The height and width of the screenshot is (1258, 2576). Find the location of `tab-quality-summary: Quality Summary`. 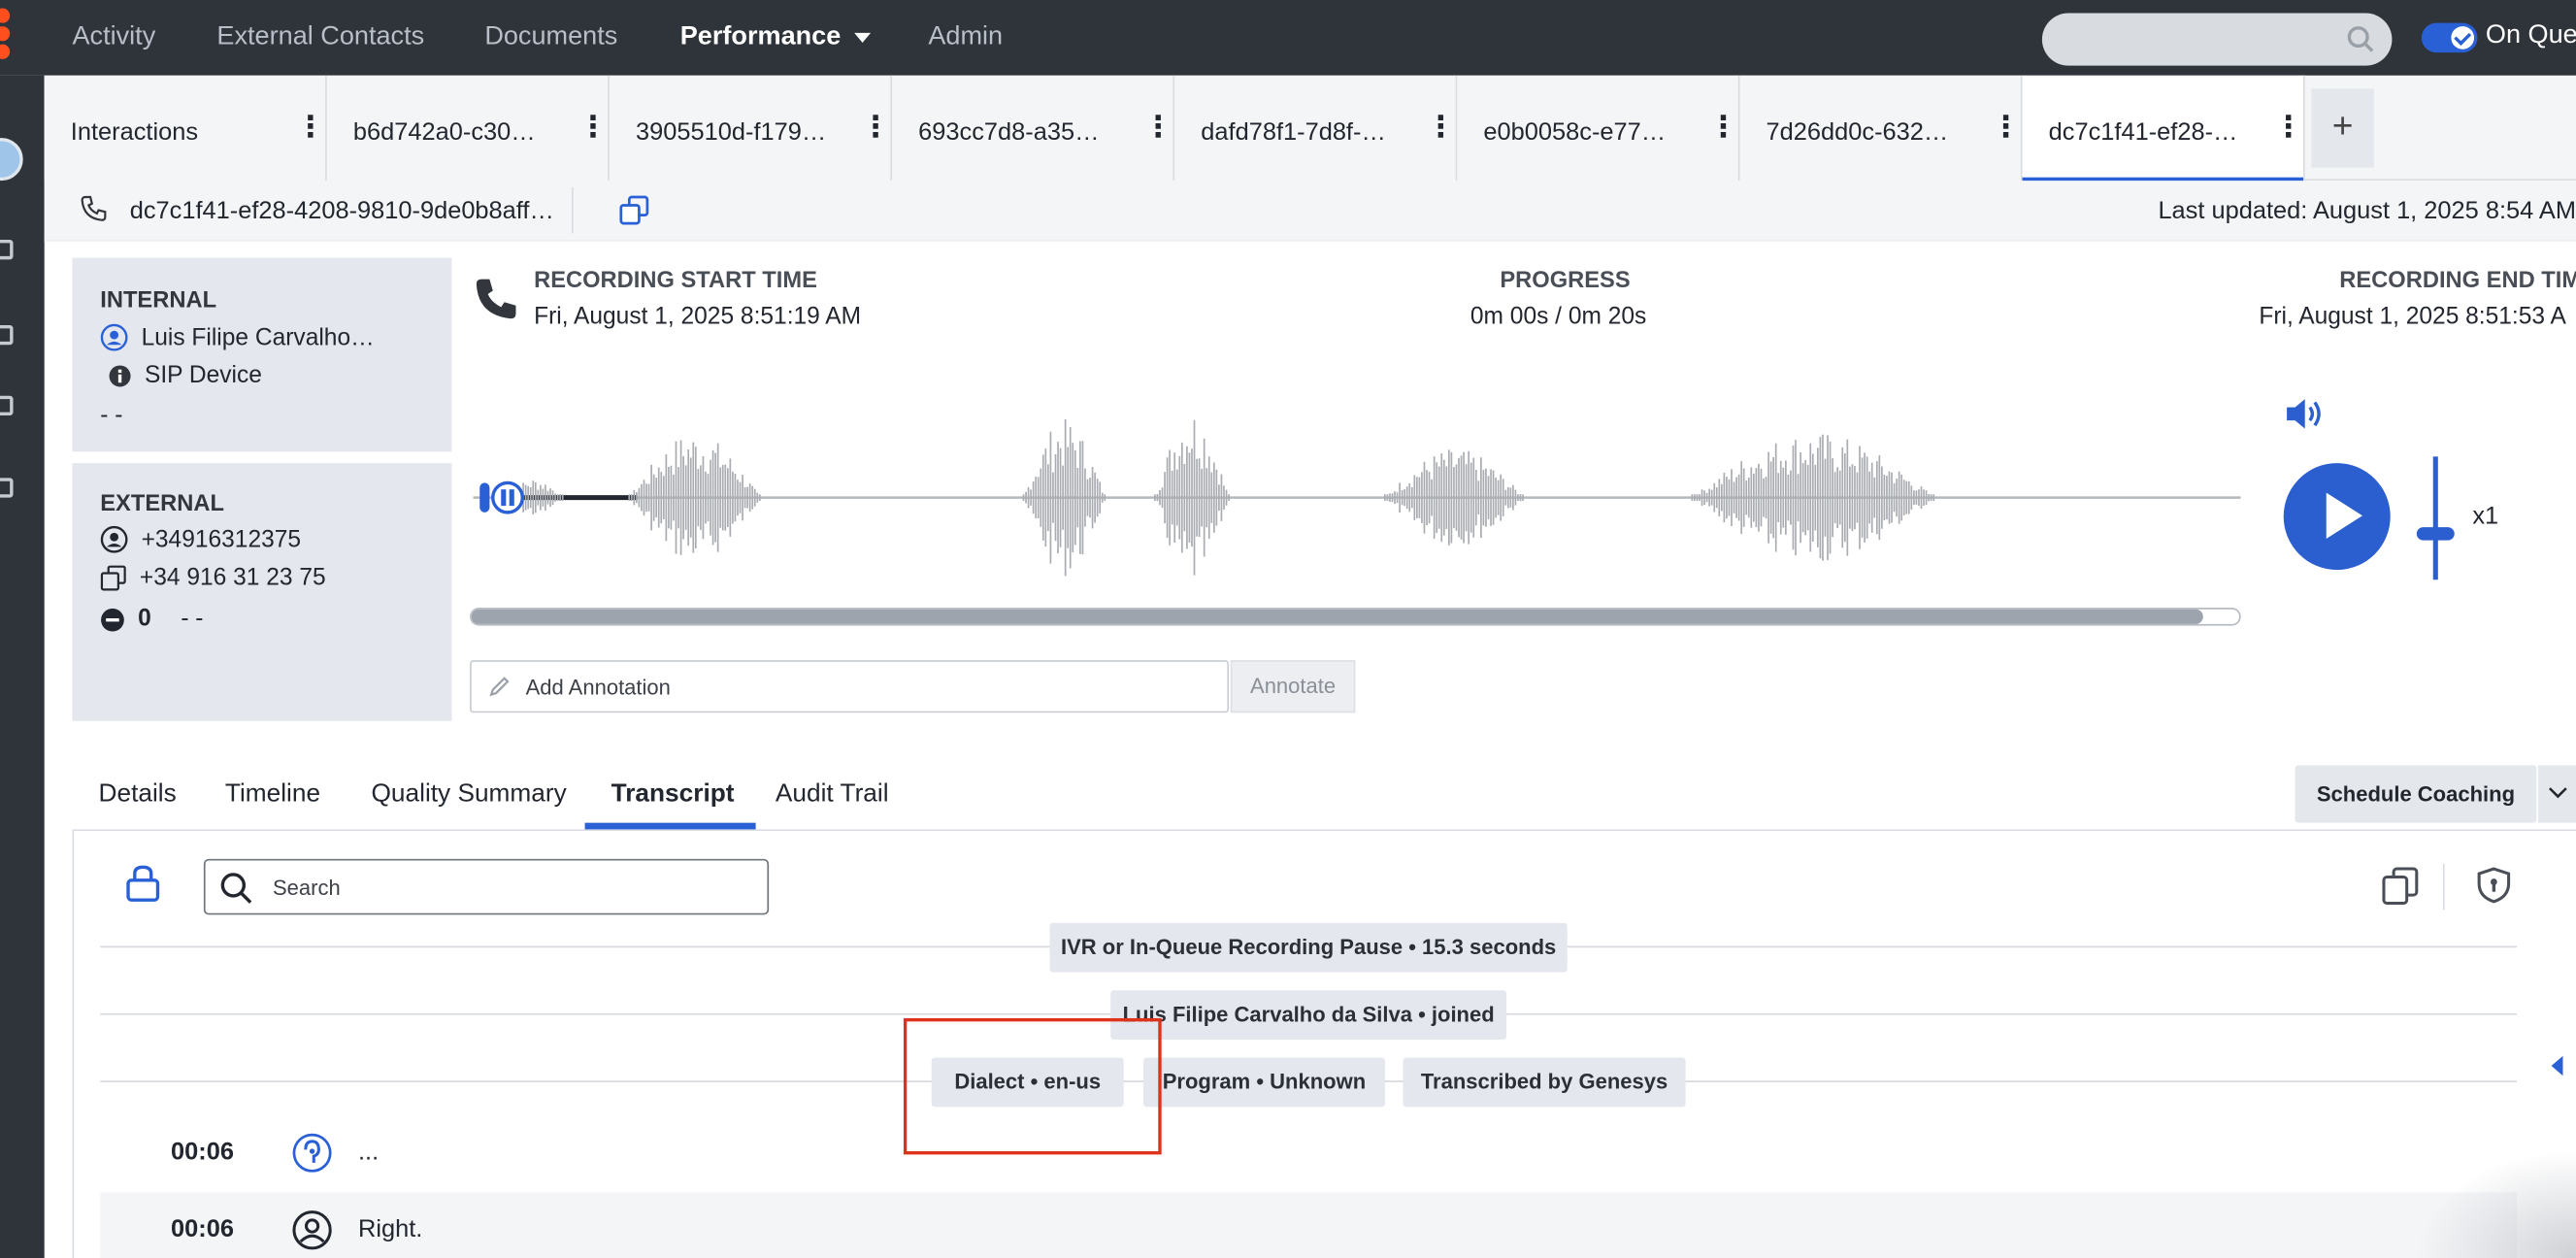

tab-quality-summary: Quality Summary is located at coordinates (470, 795).